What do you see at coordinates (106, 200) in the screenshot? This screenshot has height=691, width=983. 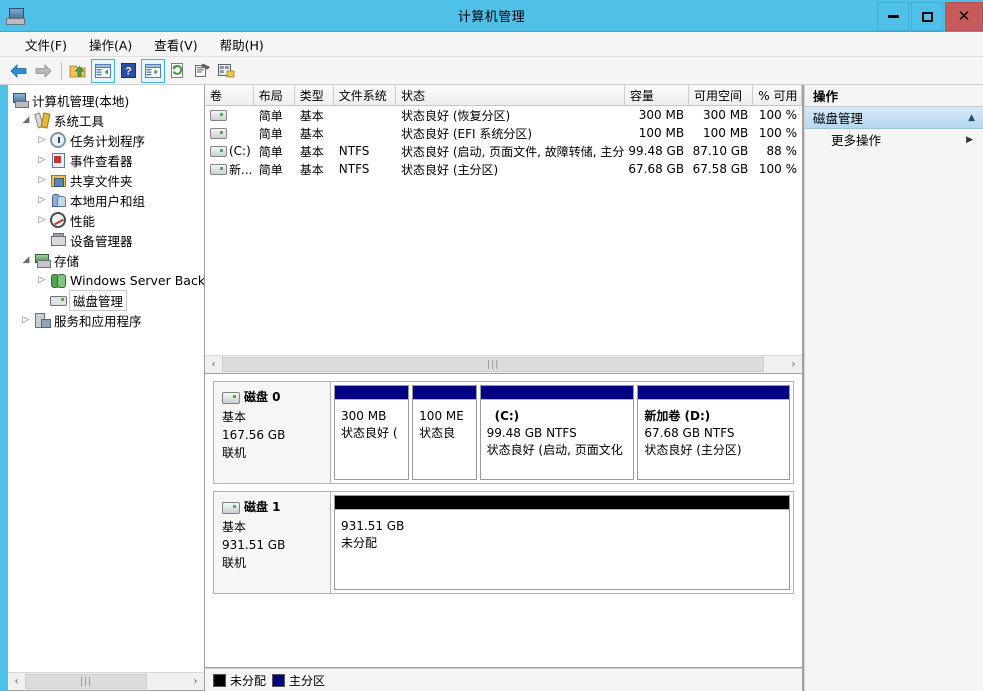 I see `tree-item-local-users-groups: ▷ 本地用户和组` at bounding box center [106, 200].